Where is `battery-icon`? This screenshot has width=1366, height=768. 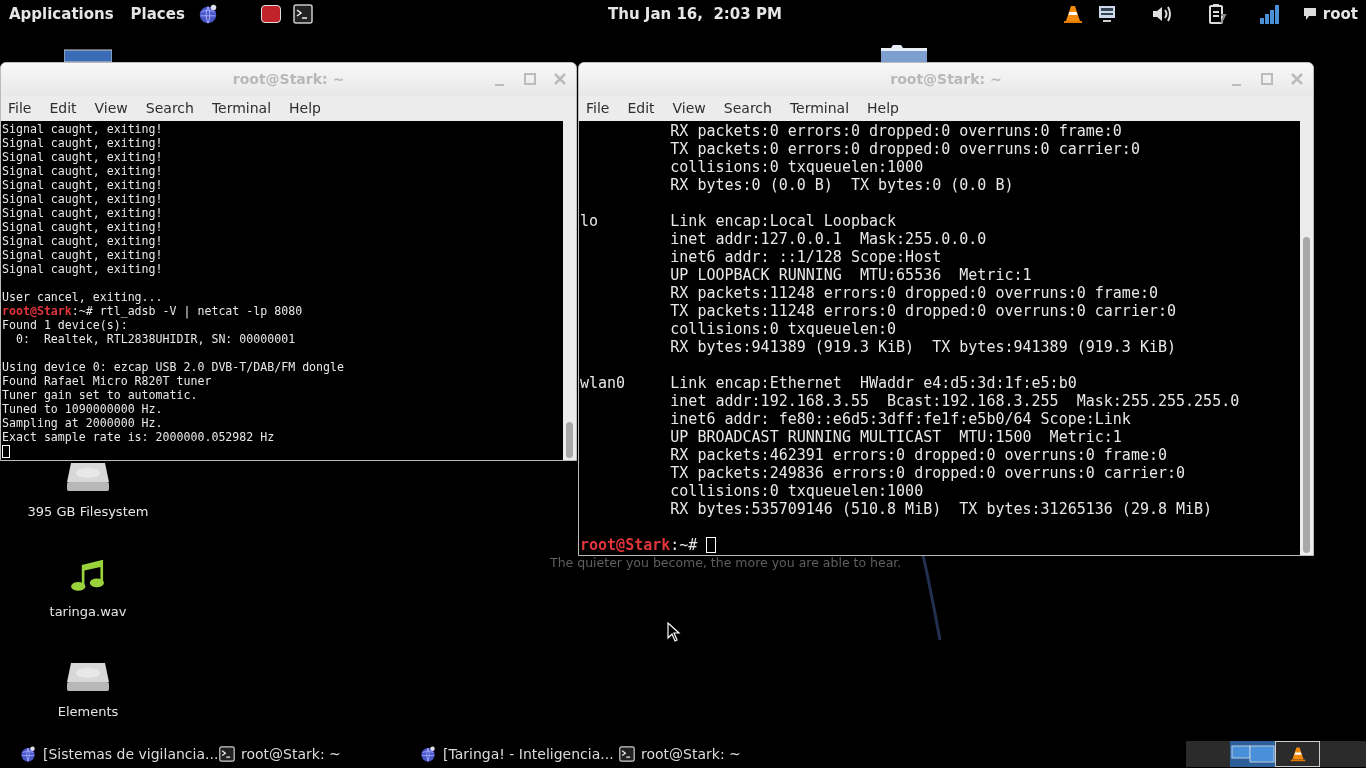
battery-icon is located at coordinates (1216, 14).